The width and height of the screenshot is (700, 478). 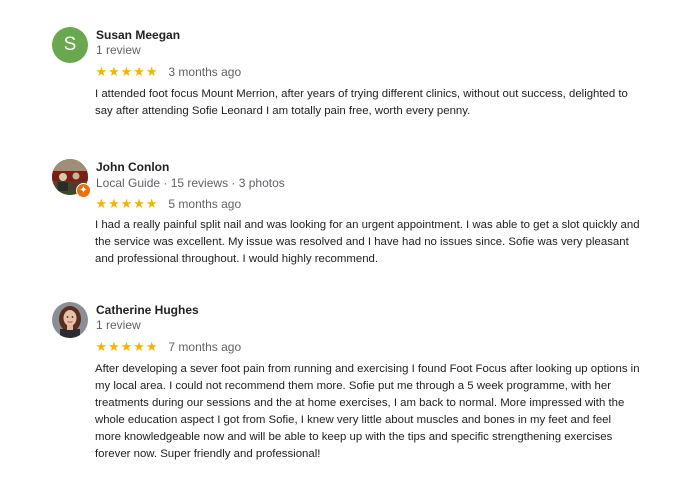 What do you see at coordinates (71, 178) in the screenshot?
I see `avatar: ✦` at bounding box center [71, 178].